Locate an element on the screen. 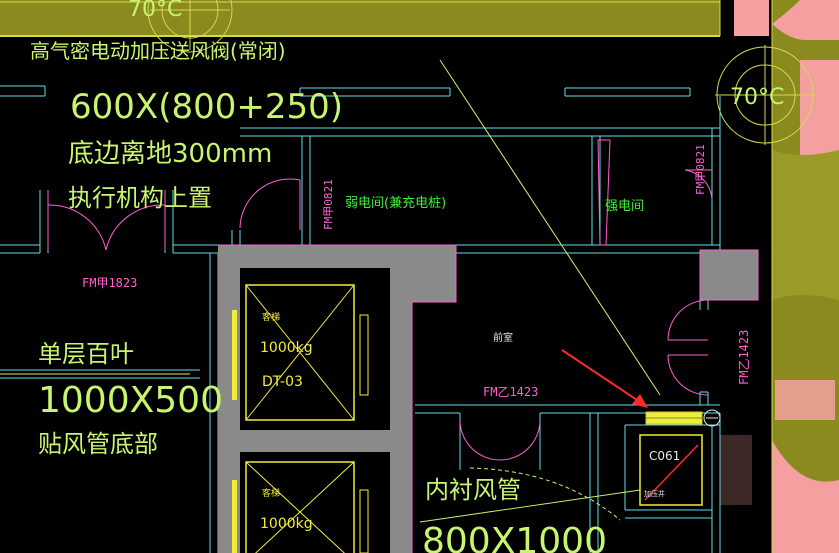  fire-damper-label-right: 70°C is located at coordinates (757, 97).